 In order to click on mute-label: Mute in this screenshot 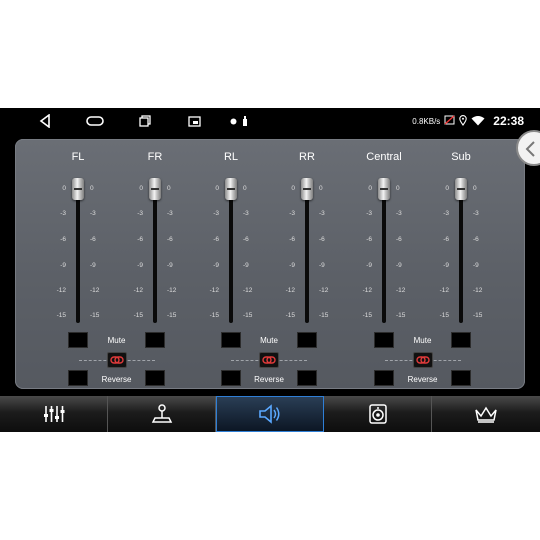, I will do `click(422, 340)`.